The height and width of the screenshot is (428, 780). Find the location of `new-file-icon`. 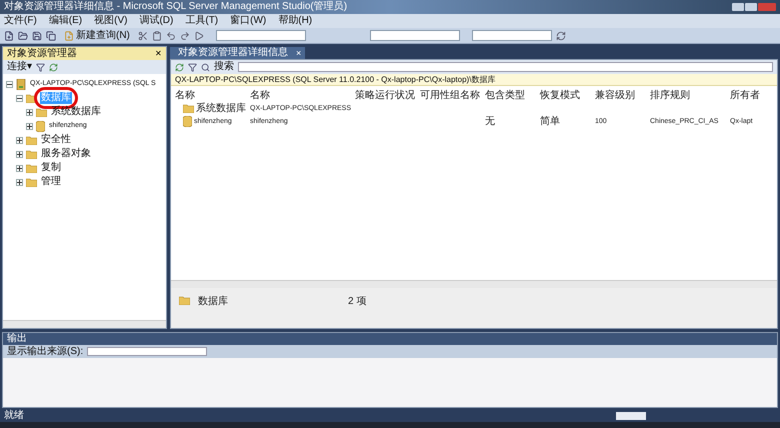

new-file-icon is located at coordinates (69, 35).